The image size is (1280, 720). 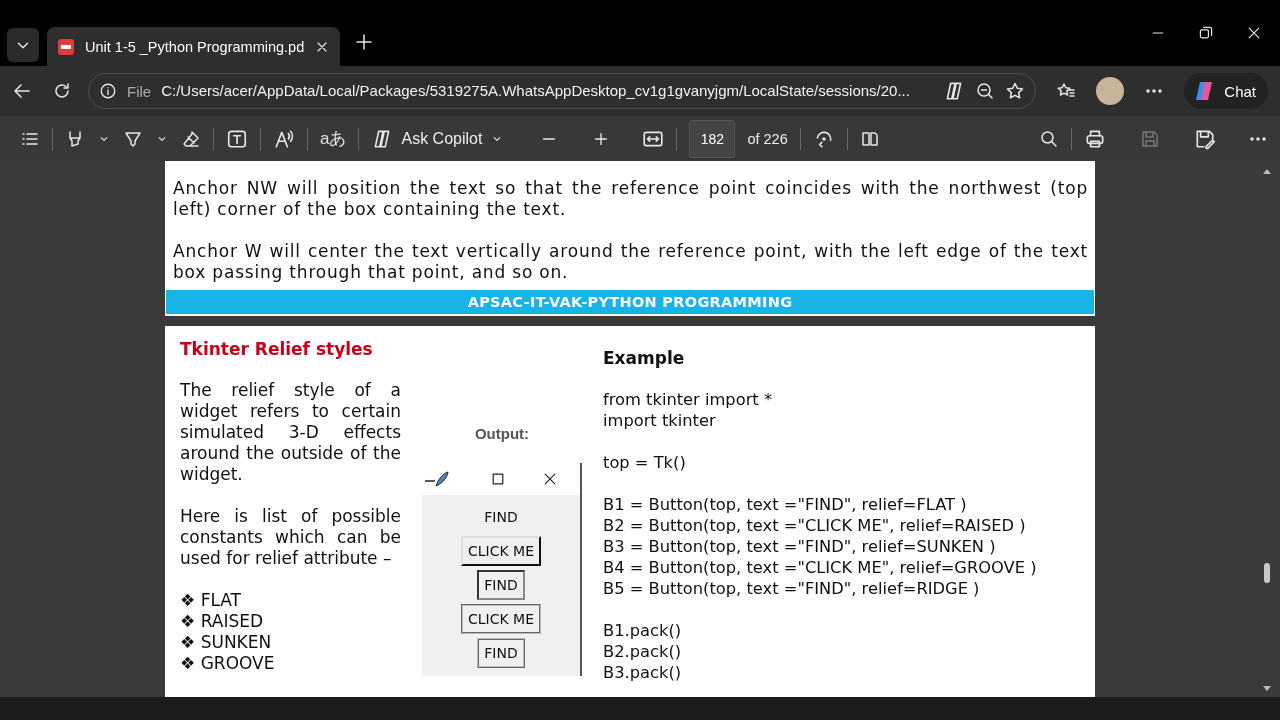 What do you see at coordinates (1267, 689) in the screenshot?
I see `scroll-down-icon` at bounding box center [1267, 689].